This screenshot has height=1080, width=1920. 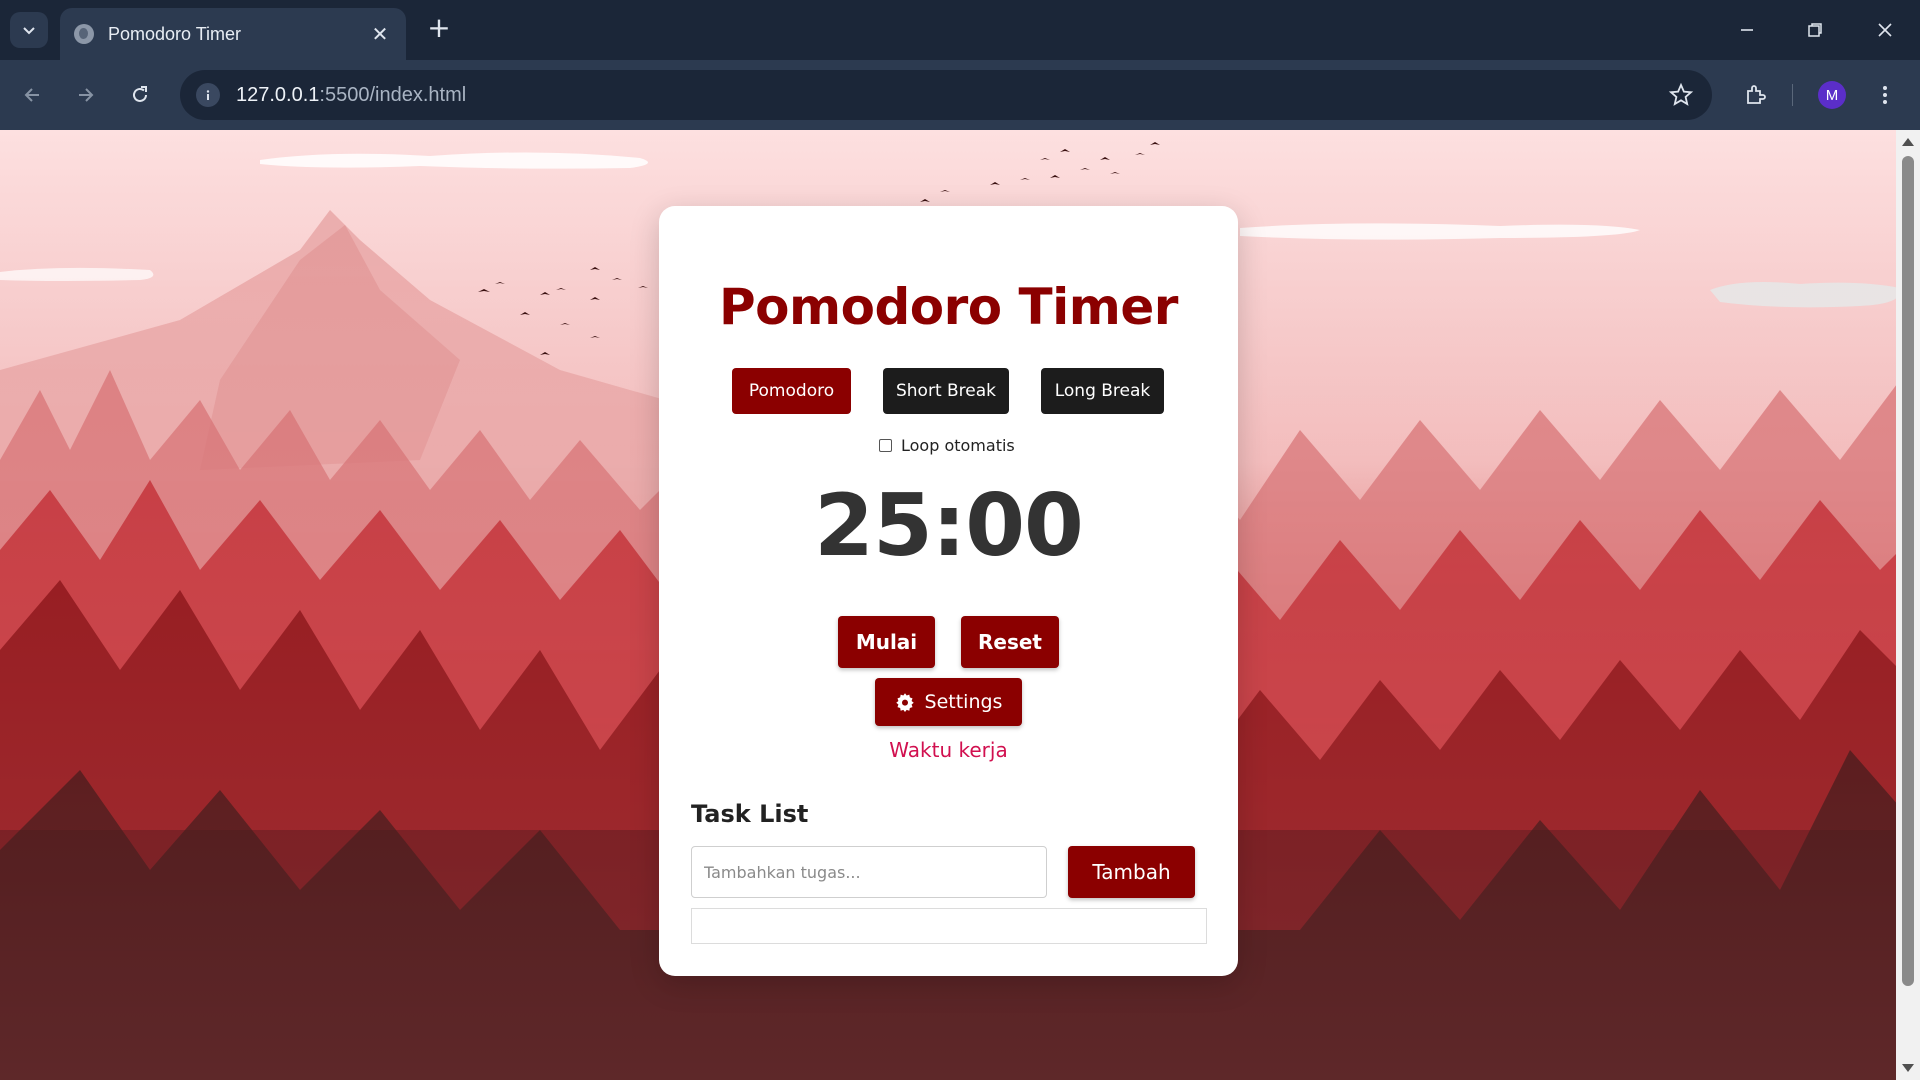 I want to click on loop-toggle: Loop otomatis, so click(x=947, y=445).